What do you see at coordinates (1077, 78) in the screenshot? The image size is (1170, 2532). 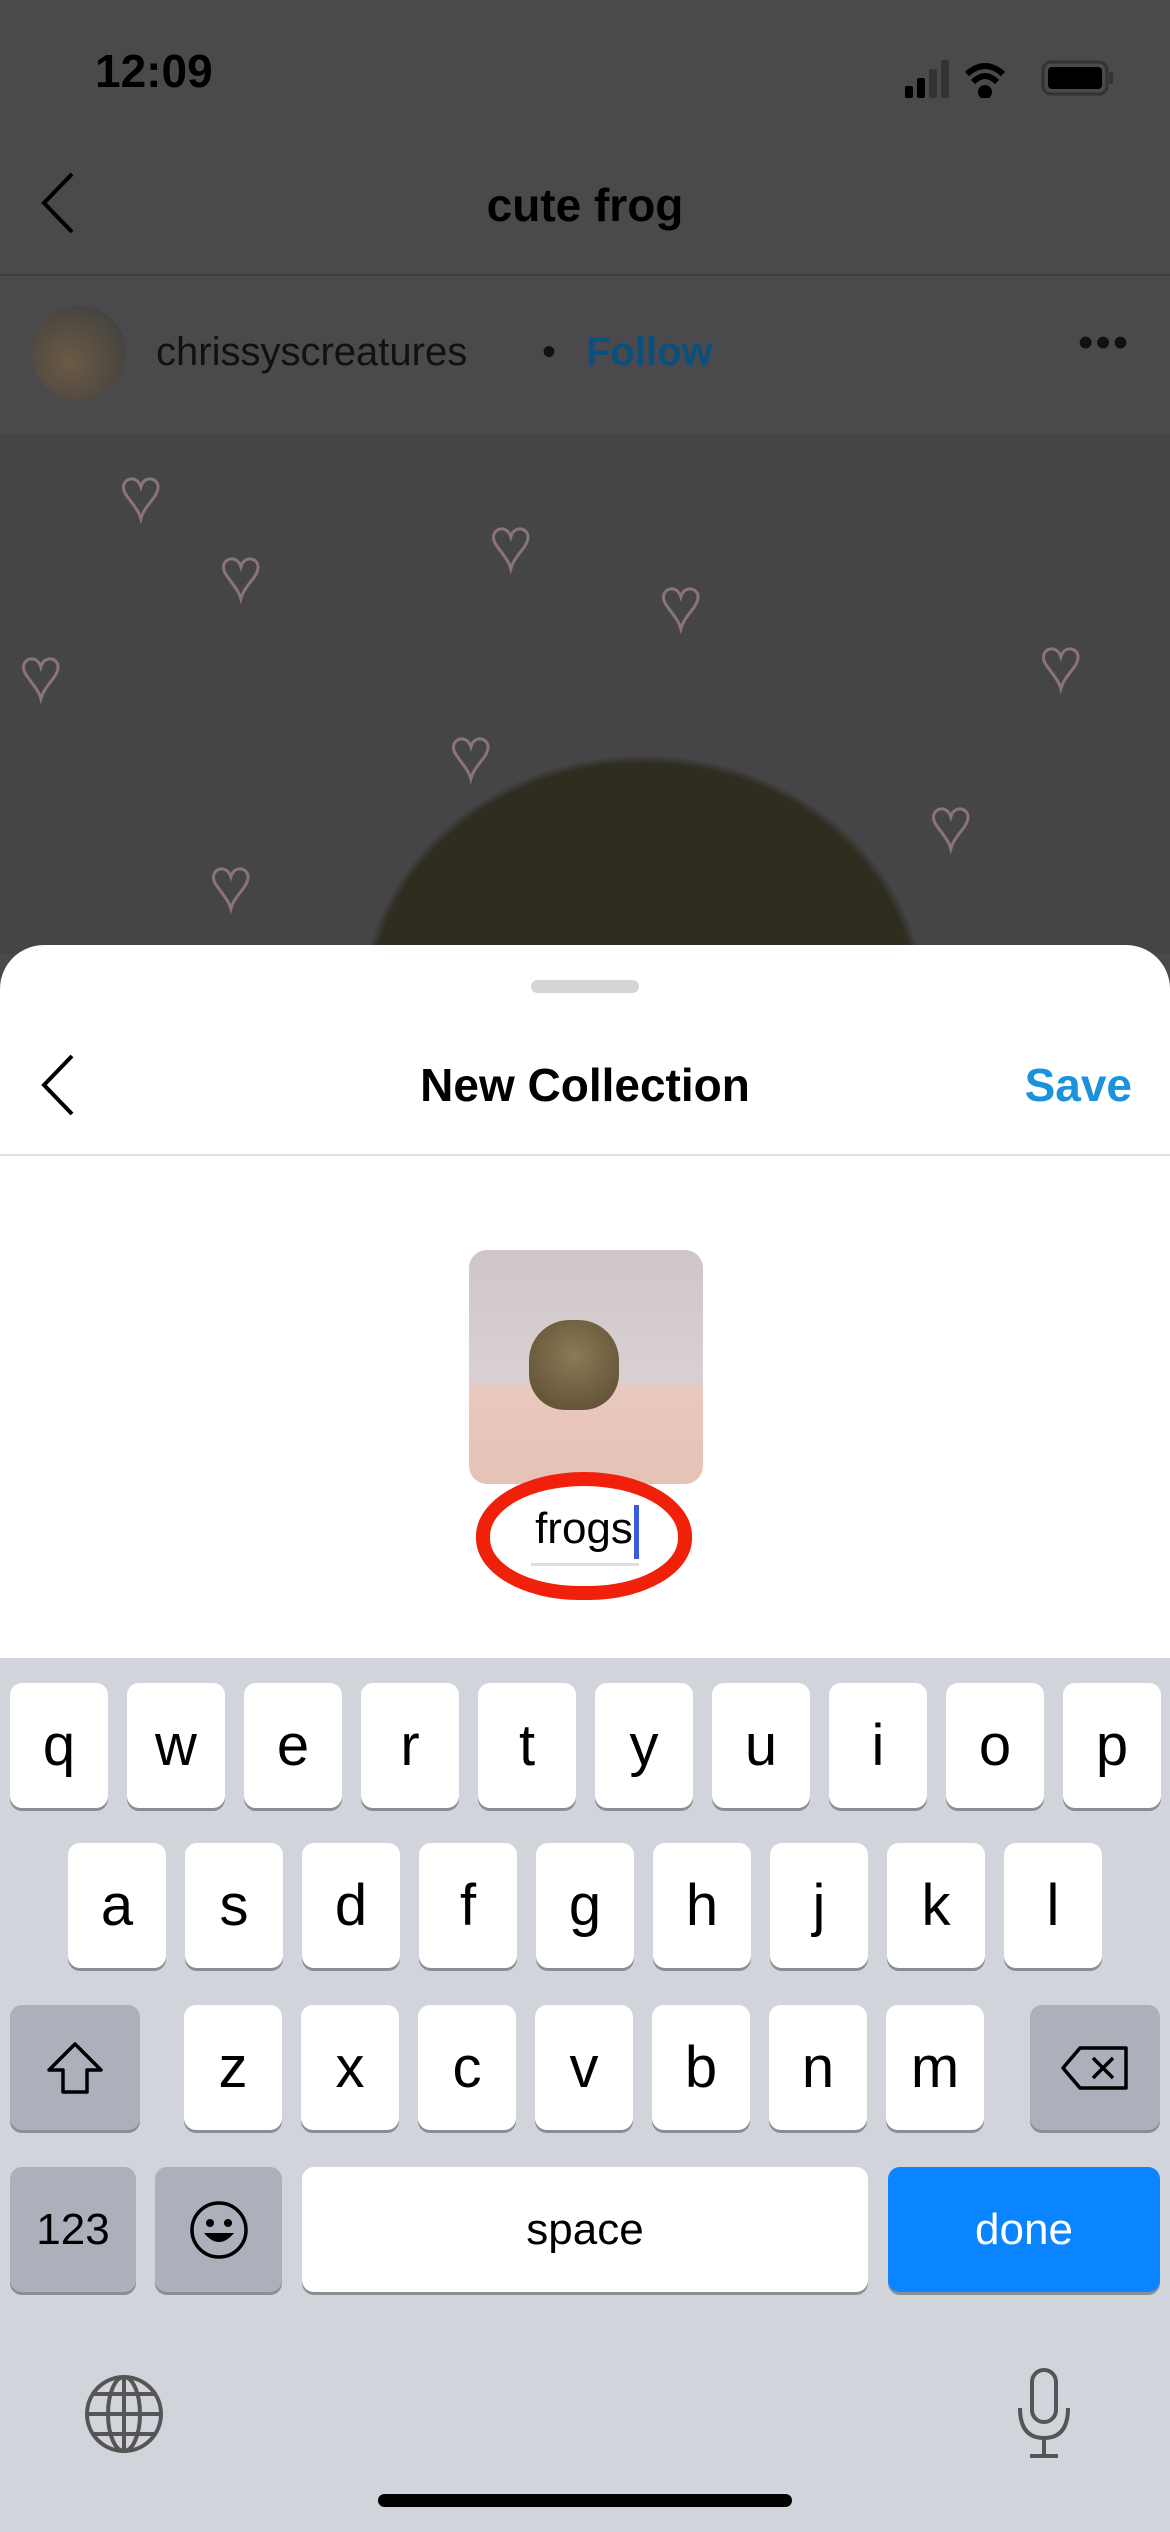 I see `battery-icon` at bounding box center [1077, 78].